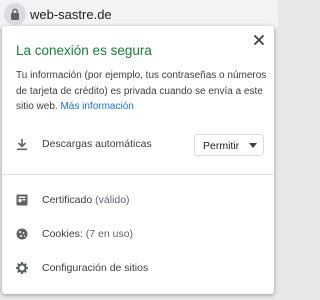 The width and height of the screenshot is (320, 300). What do you see at coordinates (96, 106) in the screenshot?
I see `more-info-link: Más información` at bounding box center [96, 106].